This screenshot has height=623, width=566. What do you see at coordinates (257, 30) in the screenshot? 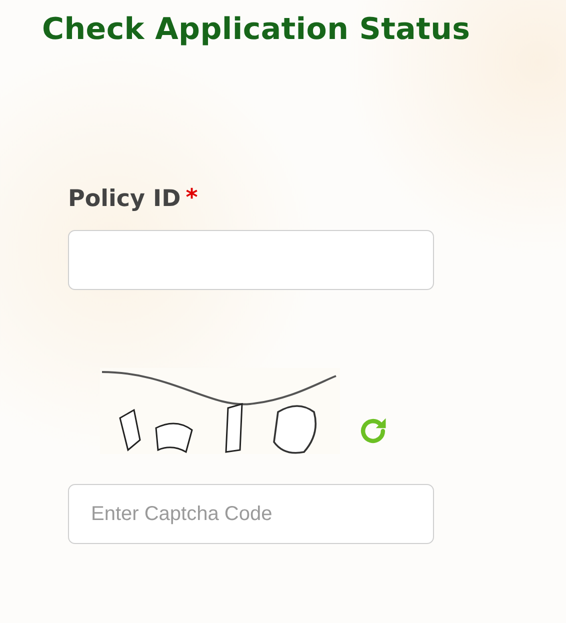
I see `page-title: Check Application Status` at bounding box center [257, 30].